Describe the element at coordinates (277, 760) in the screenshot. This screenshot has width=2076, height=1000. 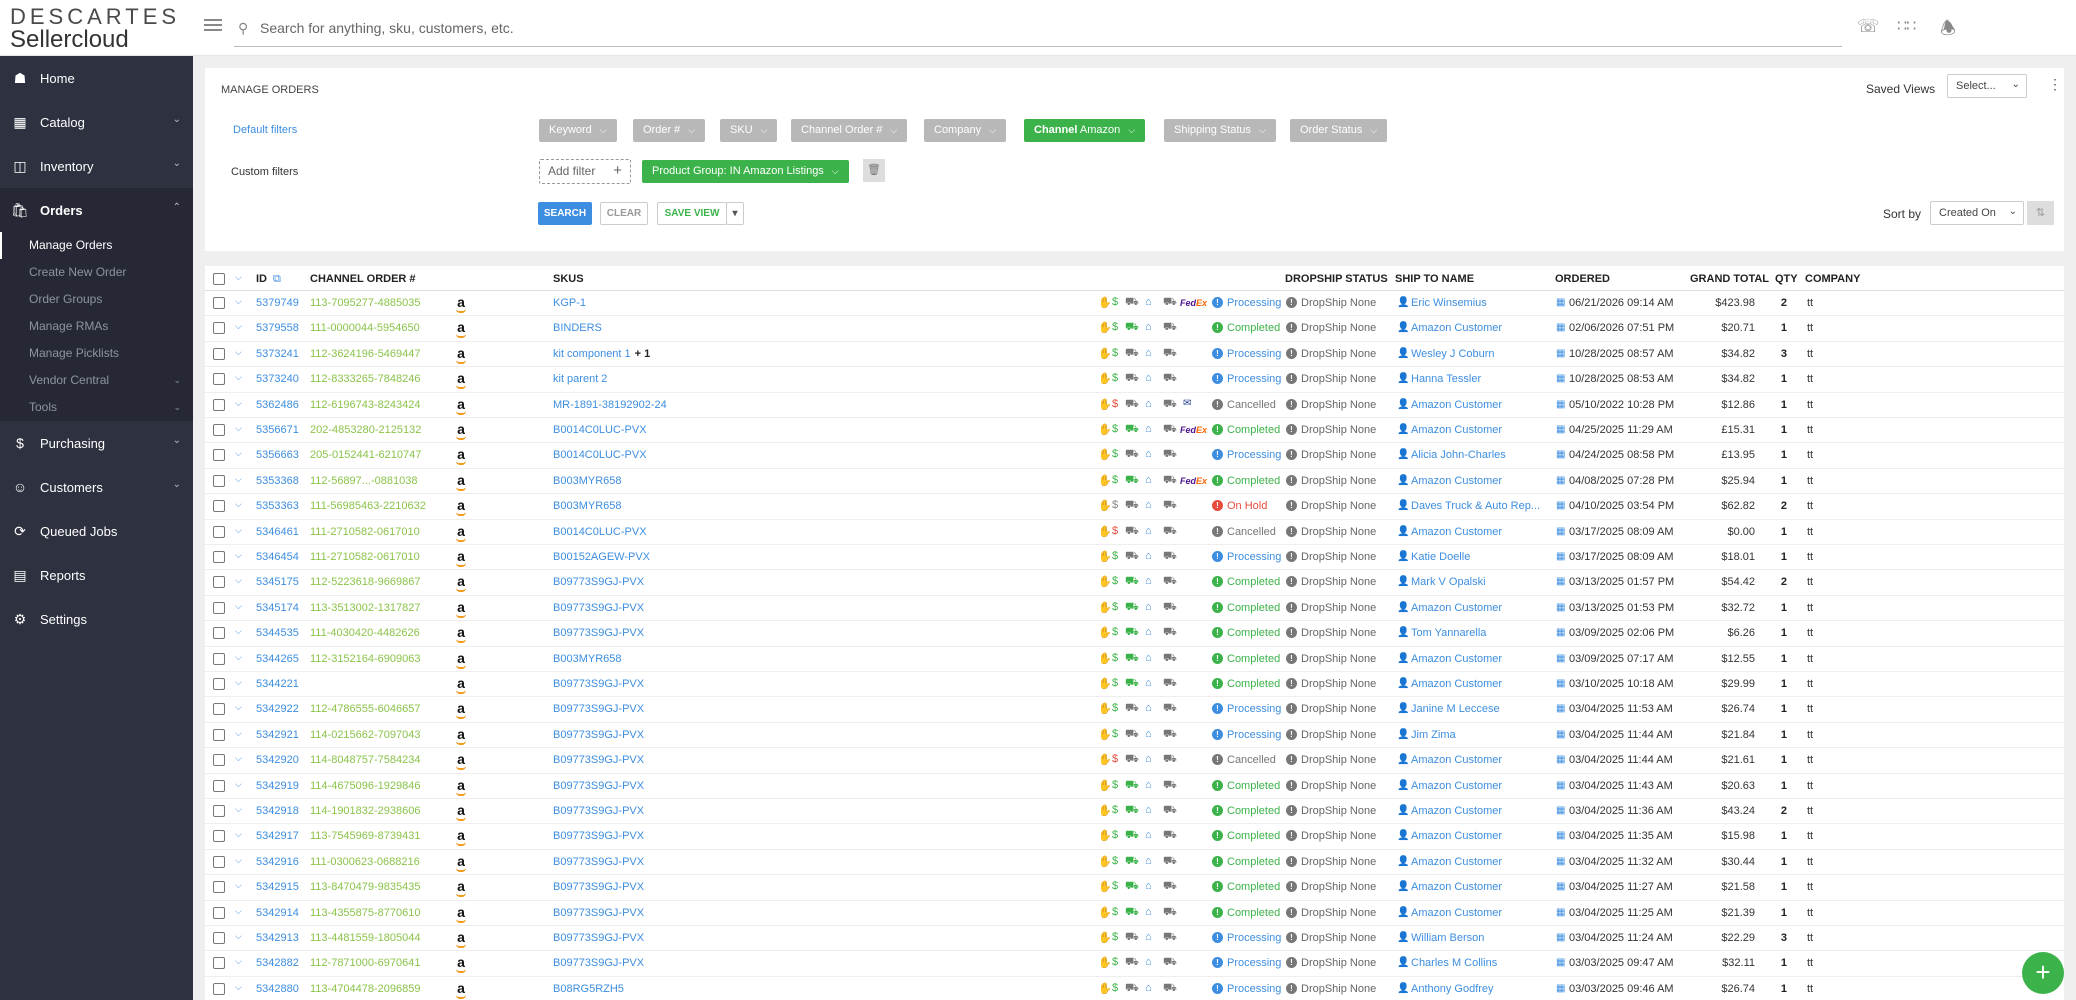
I see `order-id-link: 5342920` at that location.